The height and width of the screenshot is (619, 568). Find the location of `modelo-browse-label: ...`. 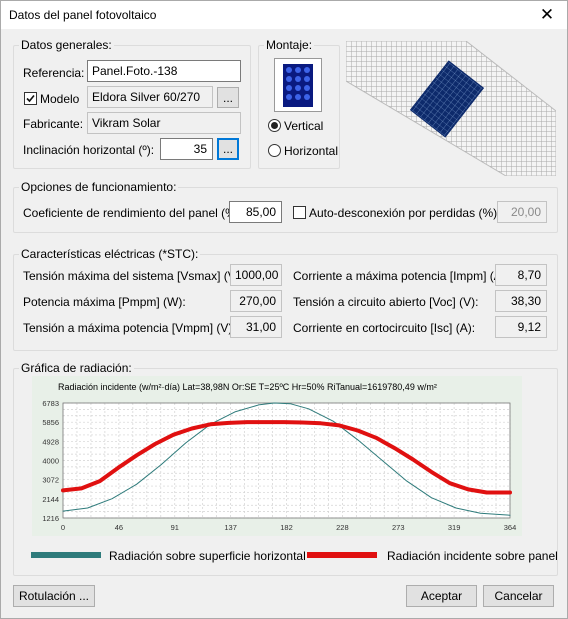

modelo-browse-label: ... is located at coordinates (227, 97).